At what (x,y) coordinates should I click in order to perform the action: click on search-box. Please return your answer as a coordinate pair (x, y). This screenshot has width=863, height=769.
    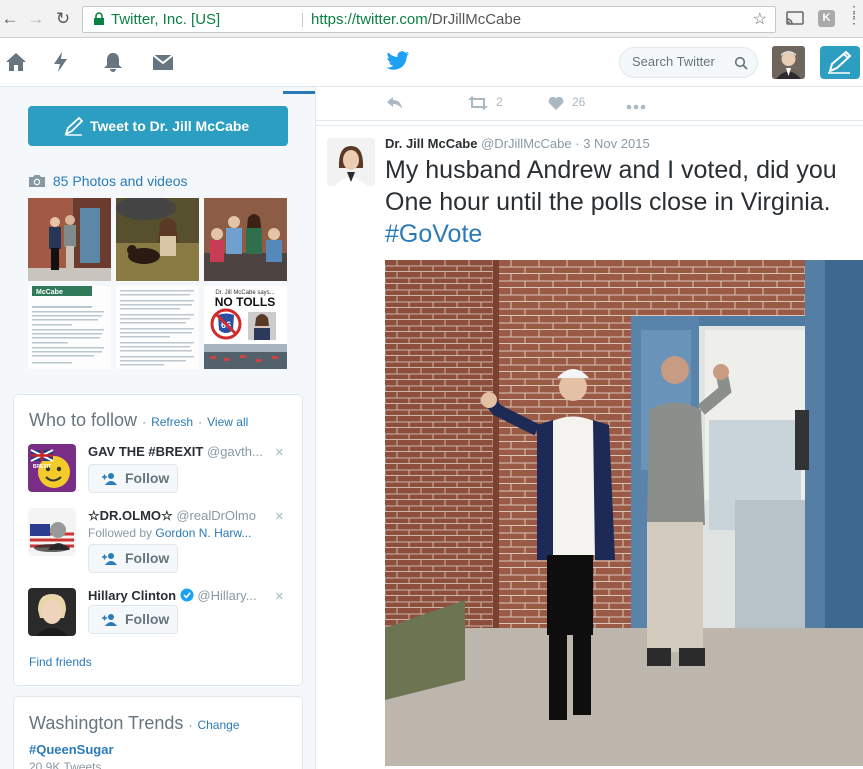
    Looking at the image, I should click on (688, 62).